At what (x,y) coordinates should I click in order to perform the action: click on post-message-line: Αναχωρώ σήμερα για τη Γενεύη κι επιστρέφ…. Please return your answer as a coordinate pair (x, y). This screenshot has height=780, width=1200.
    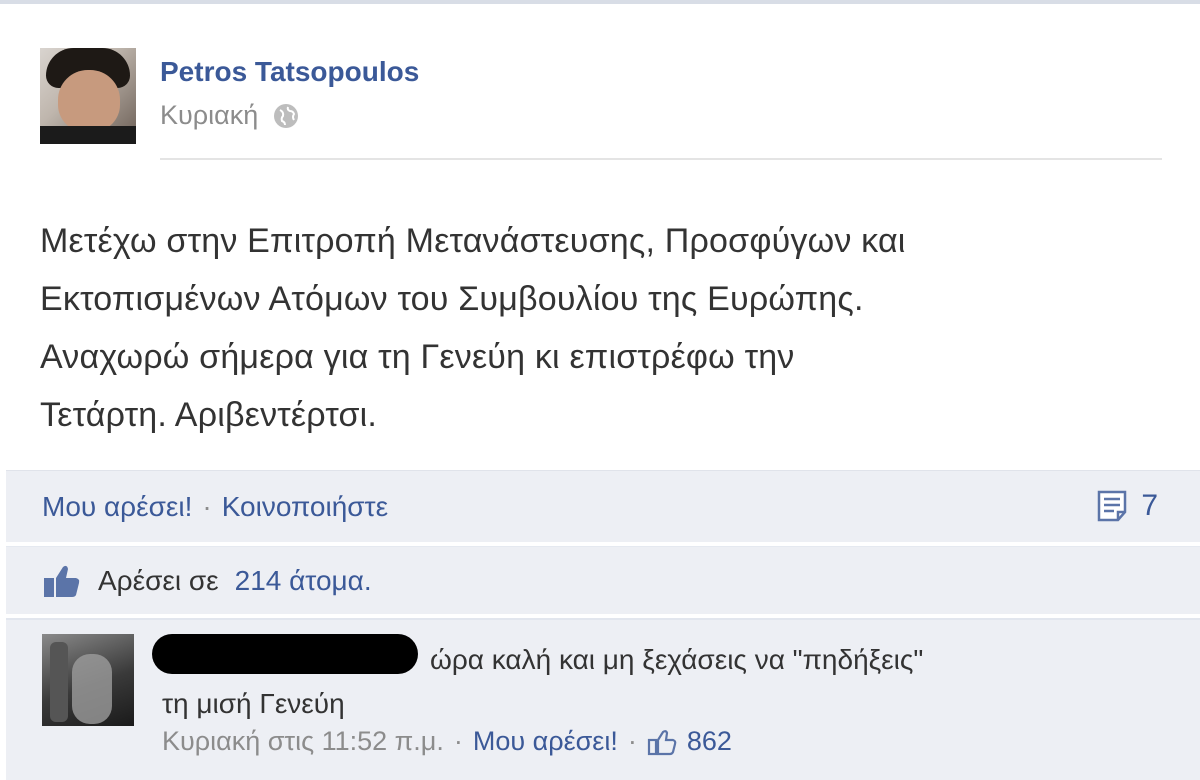
    Looking at the image, I should click on (417, 357).